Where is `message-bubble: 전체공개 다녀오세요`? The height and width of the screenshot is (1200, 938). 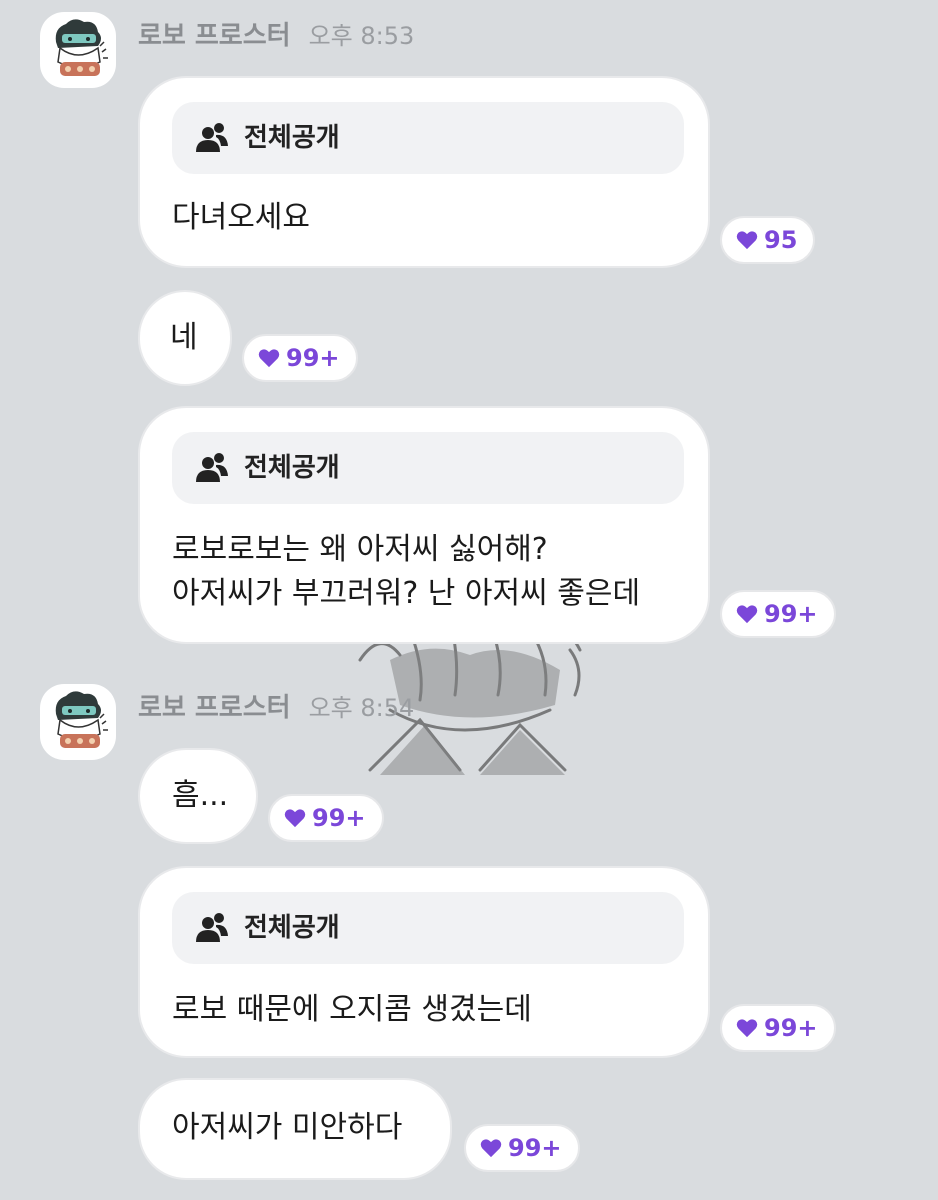
message-bubble: 전체공개 다녀오세요 is located at coordinates (424, 172).